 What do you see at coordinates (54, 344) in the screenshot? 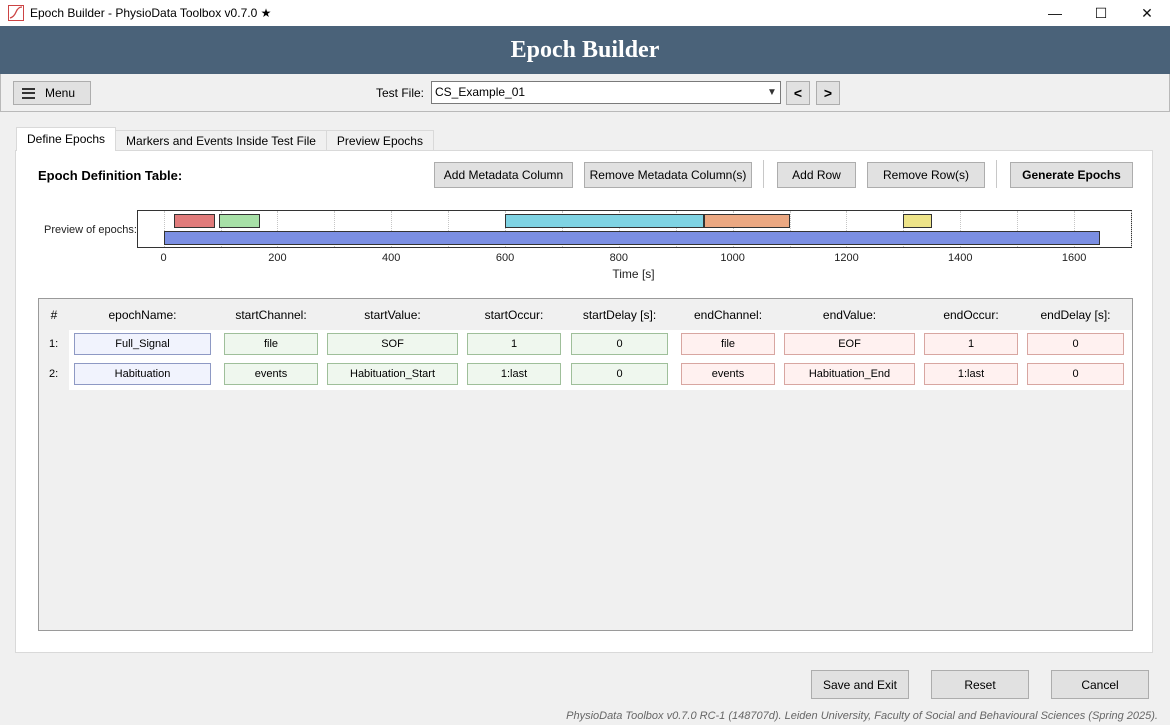
I see `row-number-label: 1:` at bounding box center [54, 344].